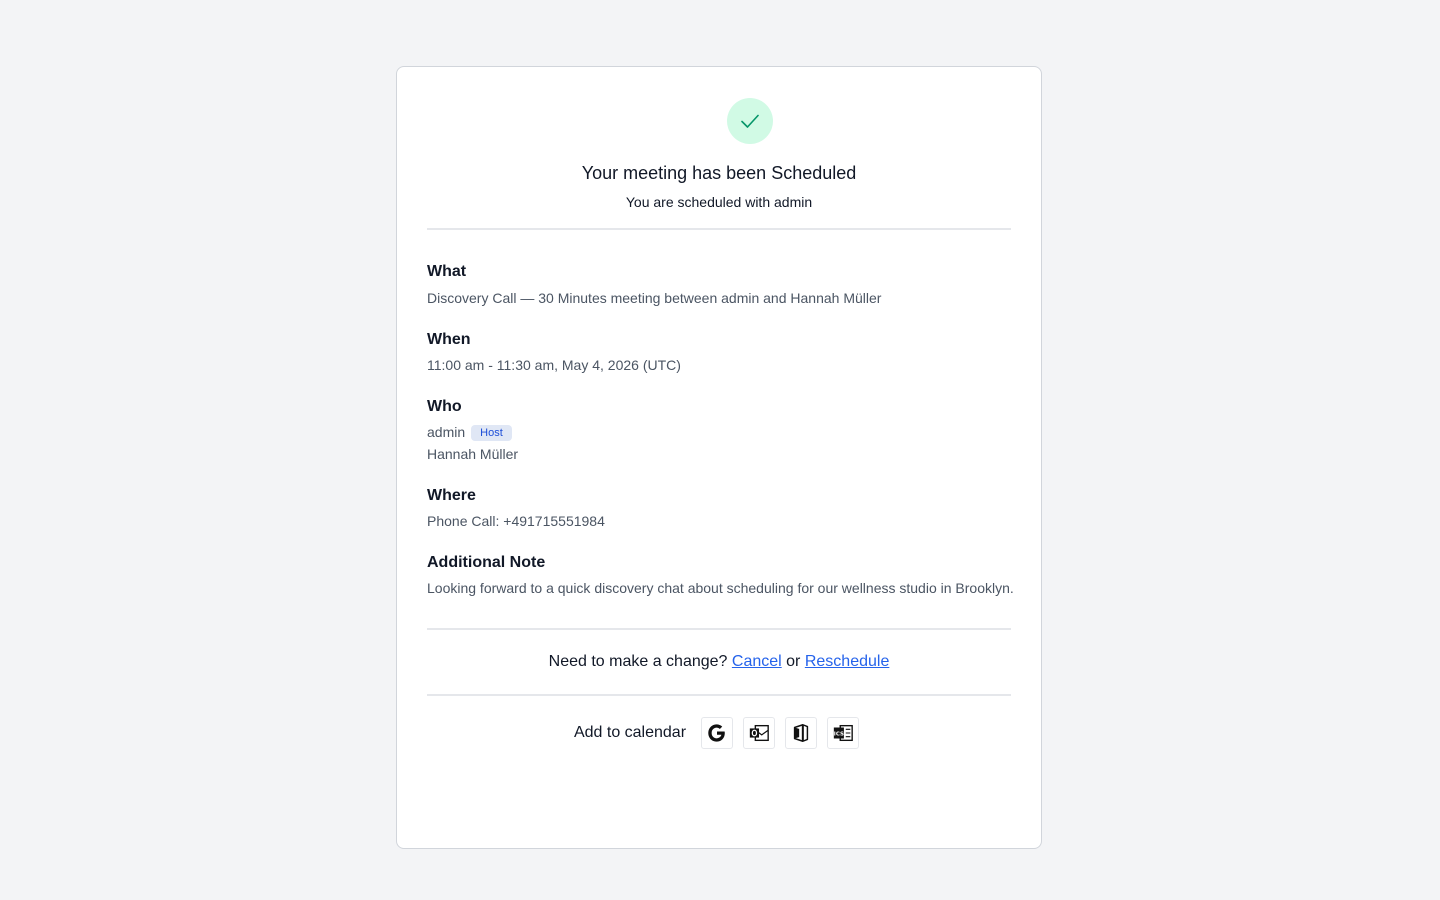  What do you see at coordinates (719, 202) in the screenshot?
I see `page-subtitle: You are scheduled with admin` at bounding box center [719, 202].